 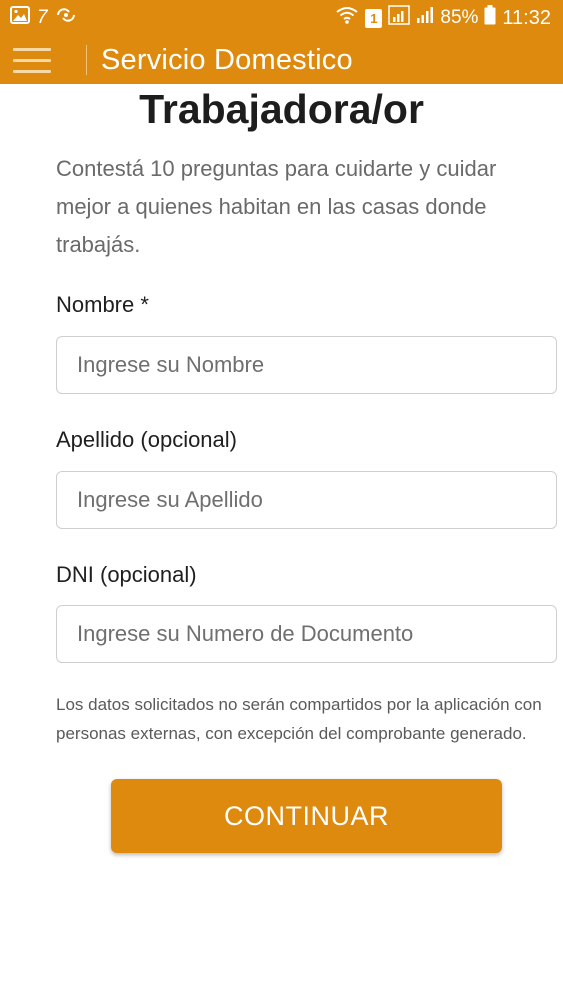 I want to click on continue-button: CONTINUAR, so click(x=306, y=816).